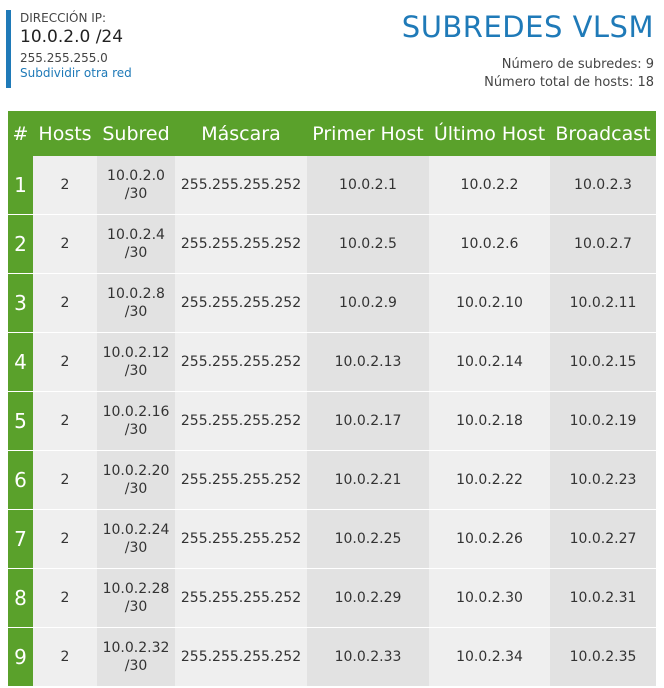 This screenshot has width=664, height=688. Describe the element at coordinates (603, 133) in the screenshot. I see `header-broadcast: Broadcast` at that location.